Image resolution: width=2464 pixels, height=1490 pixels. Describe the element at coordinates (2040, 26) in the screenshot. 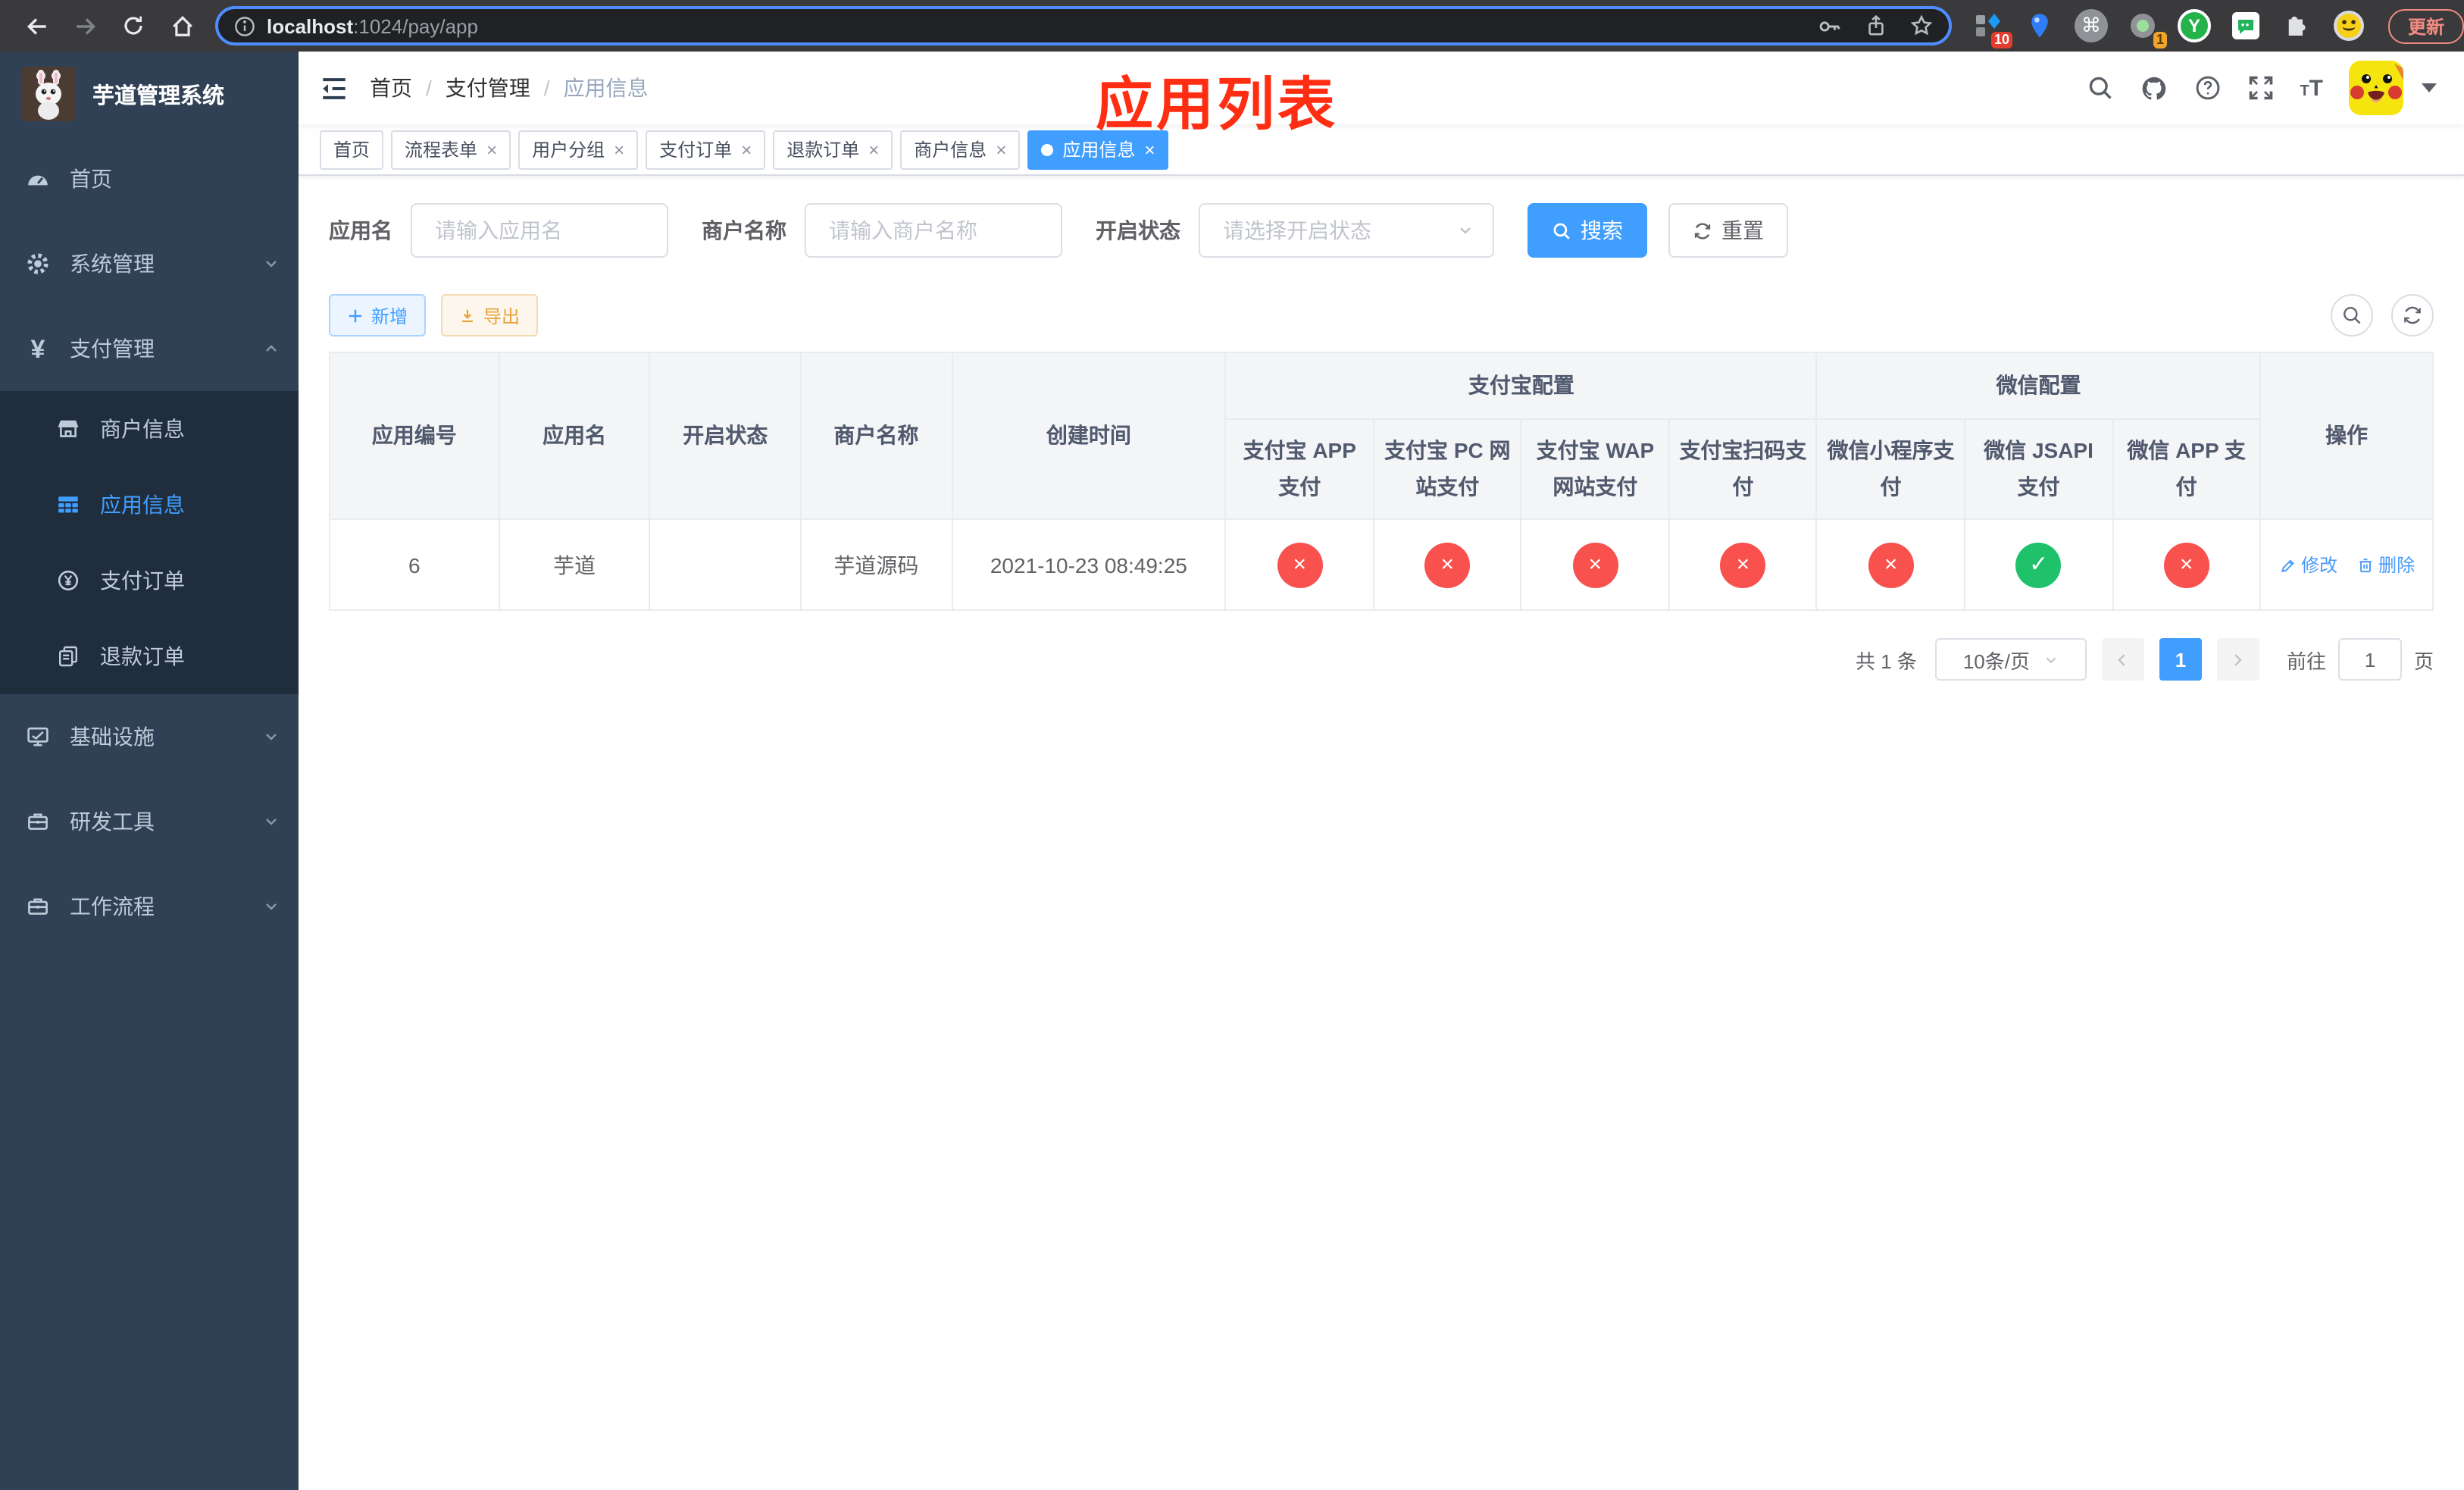

I see `extension-pin-icon` at that location.